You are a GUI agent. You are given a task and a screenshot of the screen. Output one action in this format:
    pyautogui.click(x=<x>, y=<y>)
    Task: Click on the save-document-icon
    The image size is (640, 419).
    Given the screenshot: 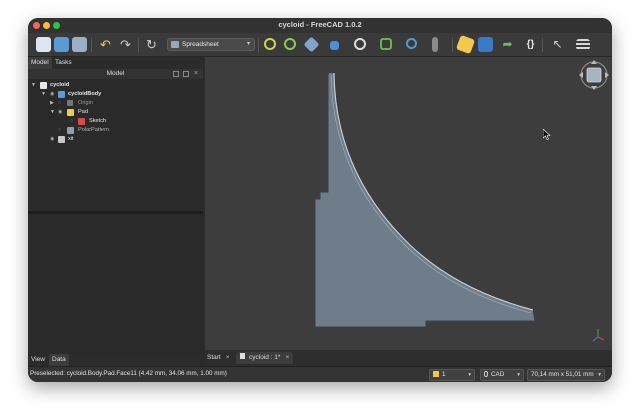 What is the action you would take?
    pyautogui.click(x=79, y=44)
    